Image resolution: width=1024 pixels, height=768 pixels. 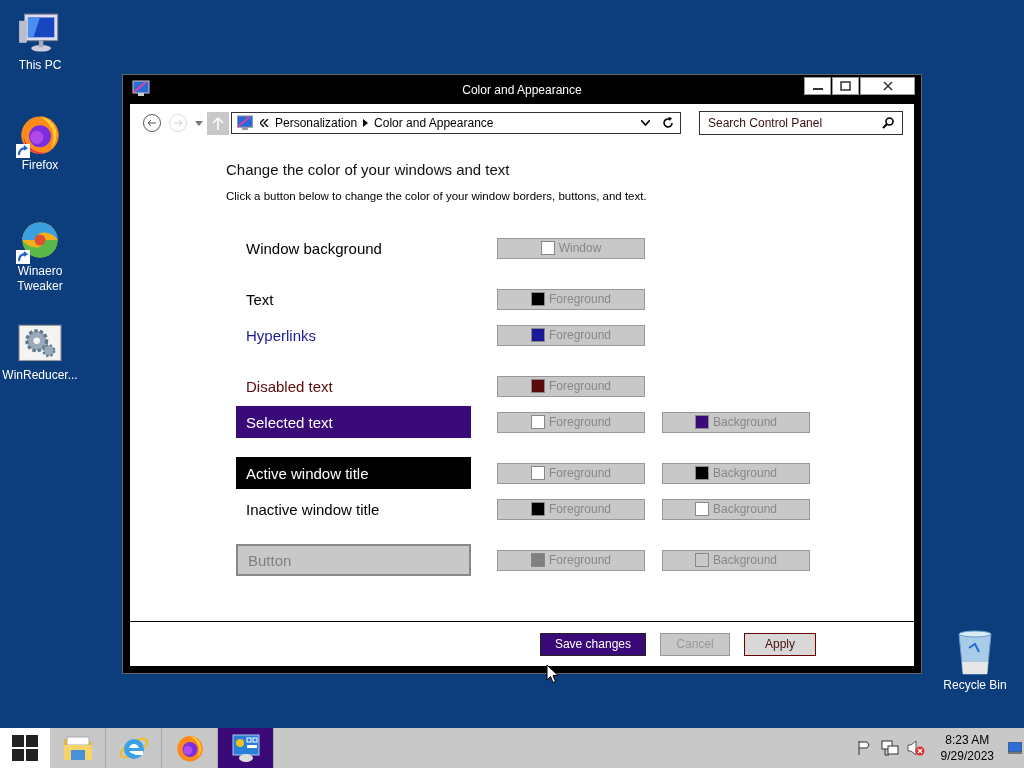 What do you see at coordinates (967, 740) in the screenshot?
I see `clock-time: 8:23 AM` at bounding box center [967, 740].